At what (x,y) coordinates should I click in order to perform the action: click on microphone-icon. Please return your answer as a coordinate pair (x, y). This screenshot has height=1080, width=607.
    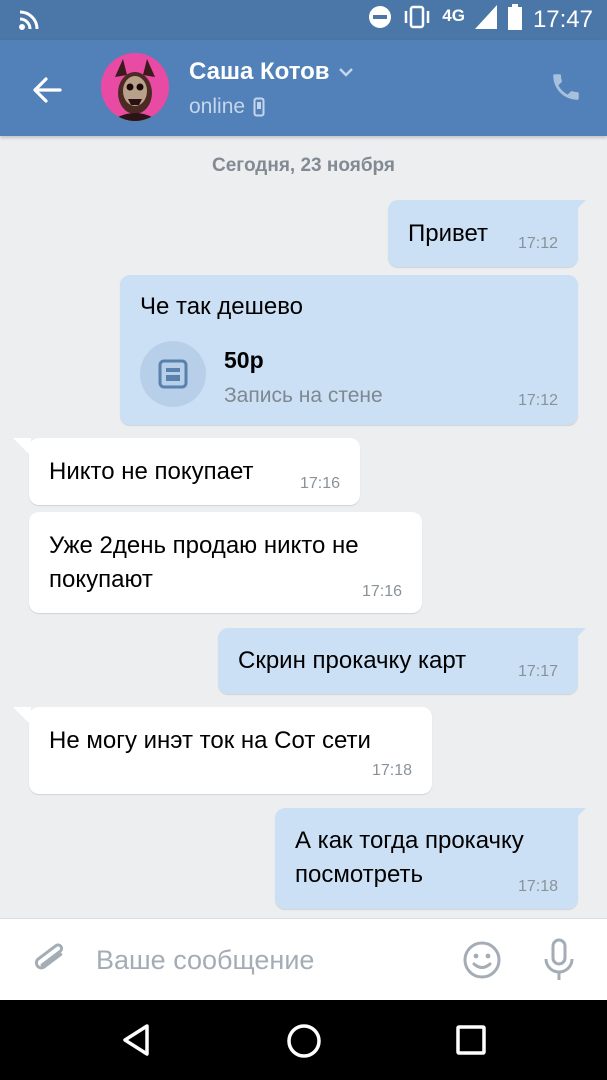
    Looking at the image, I should click on (559, 959).